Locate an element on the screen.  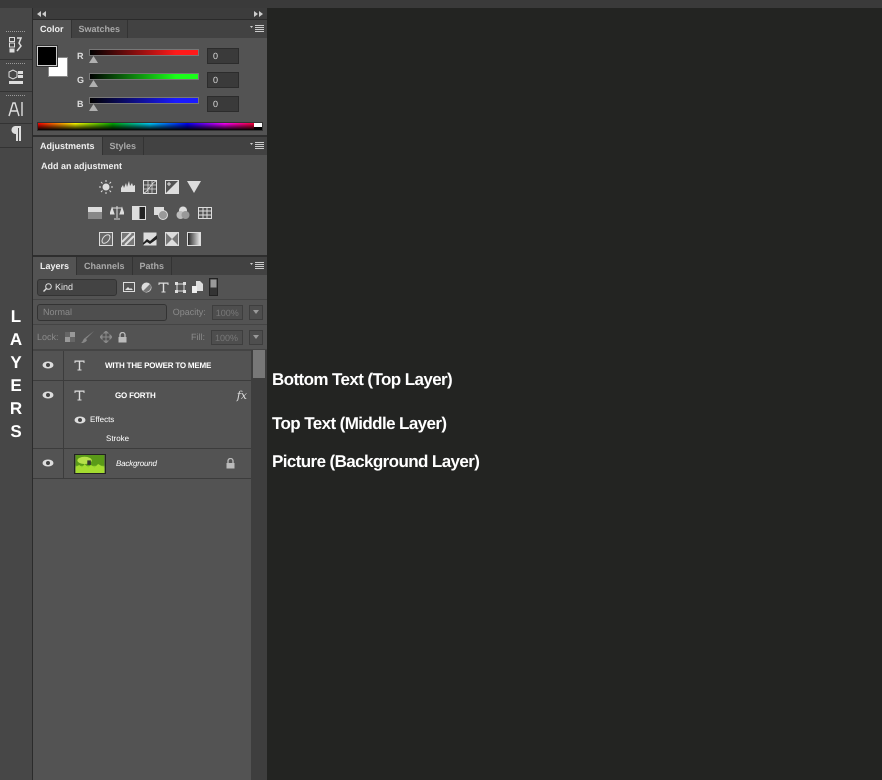
grid-icon is located at coordinates (205, 213).